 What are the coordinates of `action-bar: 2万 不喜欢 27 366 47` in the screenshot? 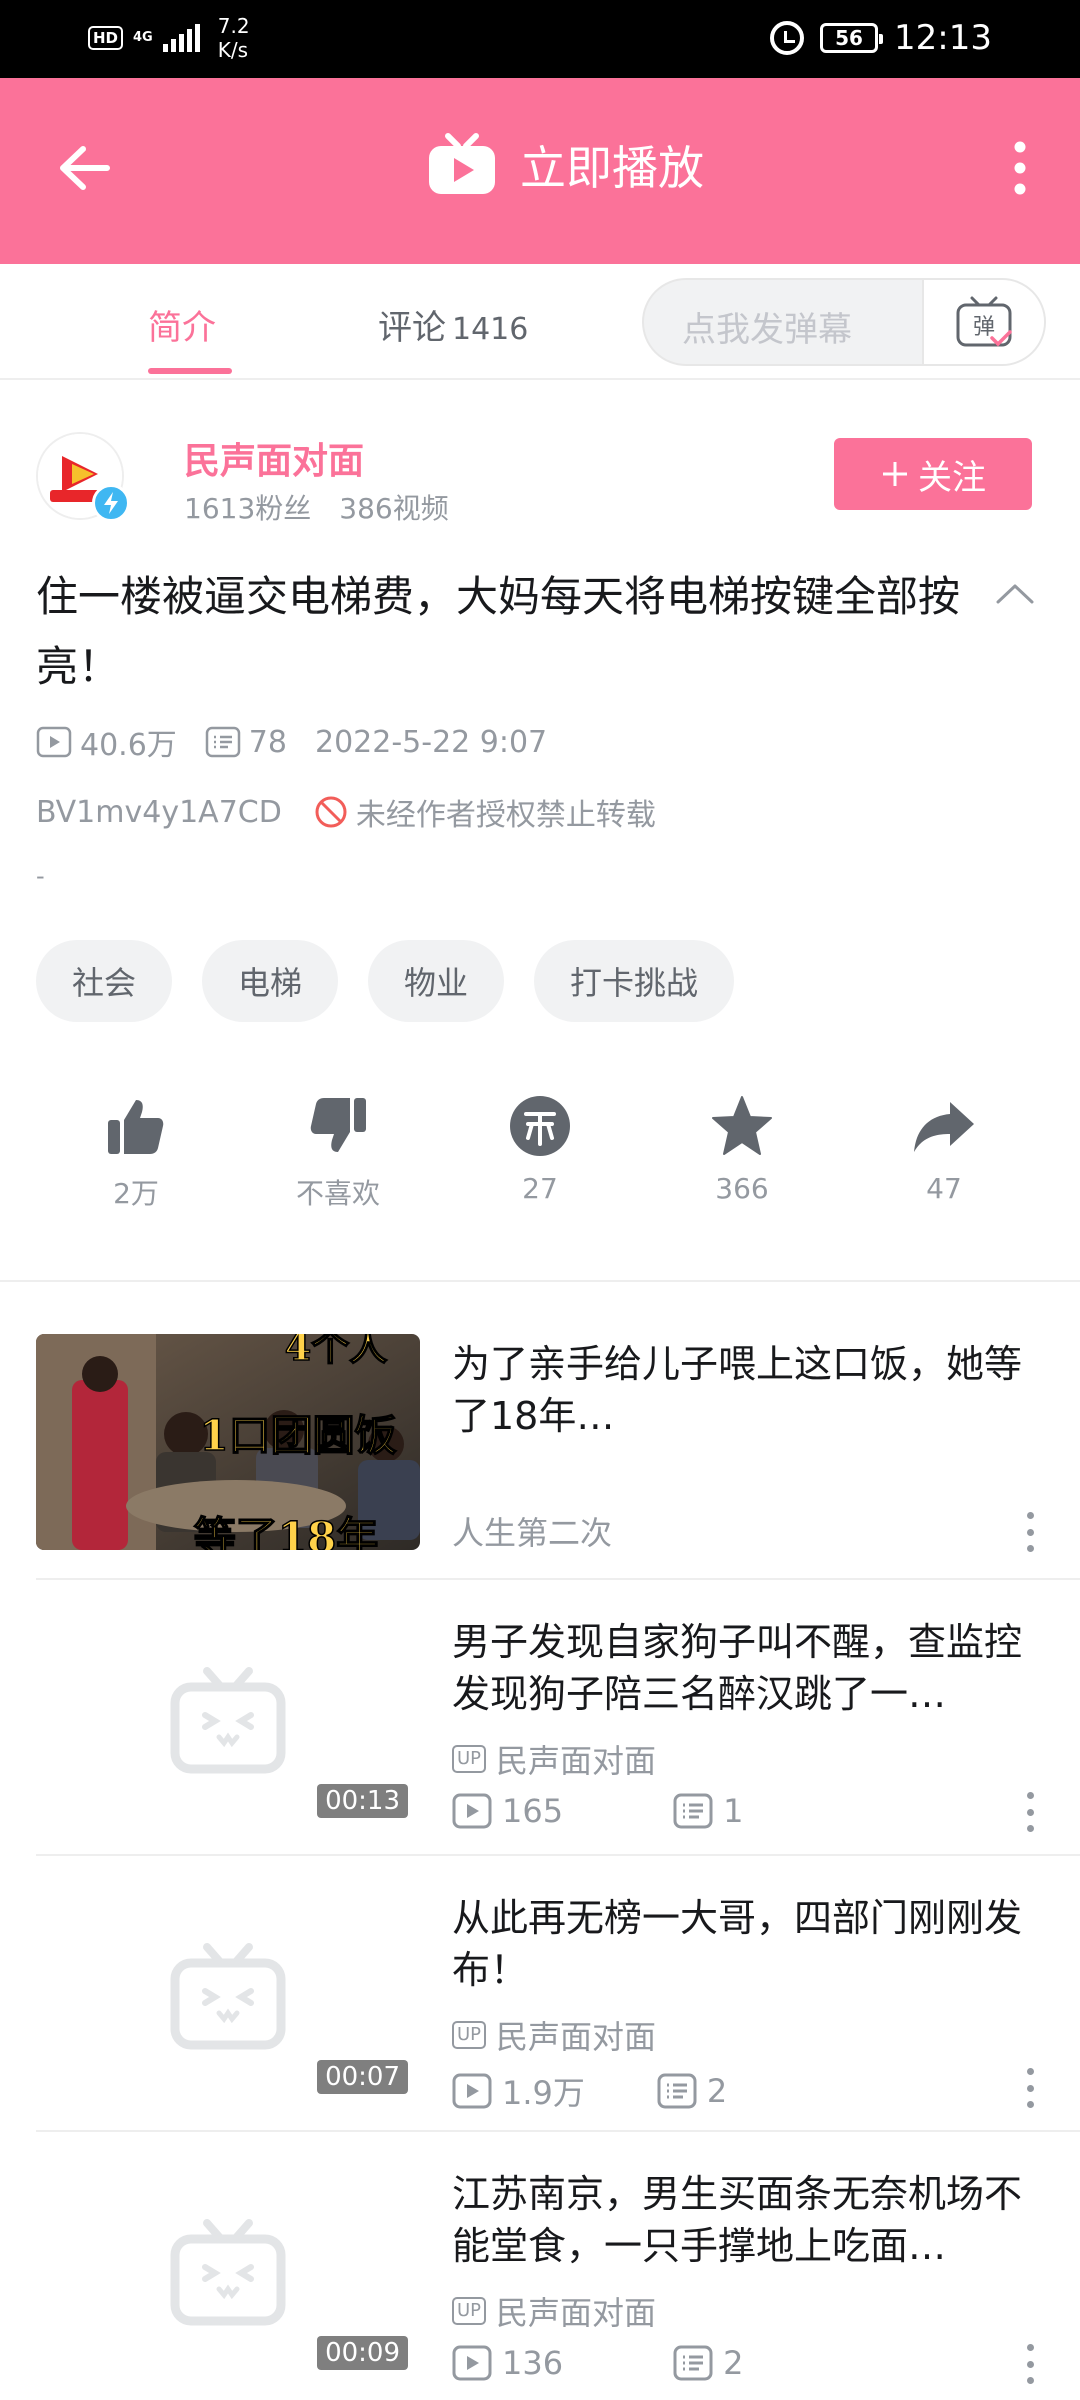 It's located at (540, 1159).